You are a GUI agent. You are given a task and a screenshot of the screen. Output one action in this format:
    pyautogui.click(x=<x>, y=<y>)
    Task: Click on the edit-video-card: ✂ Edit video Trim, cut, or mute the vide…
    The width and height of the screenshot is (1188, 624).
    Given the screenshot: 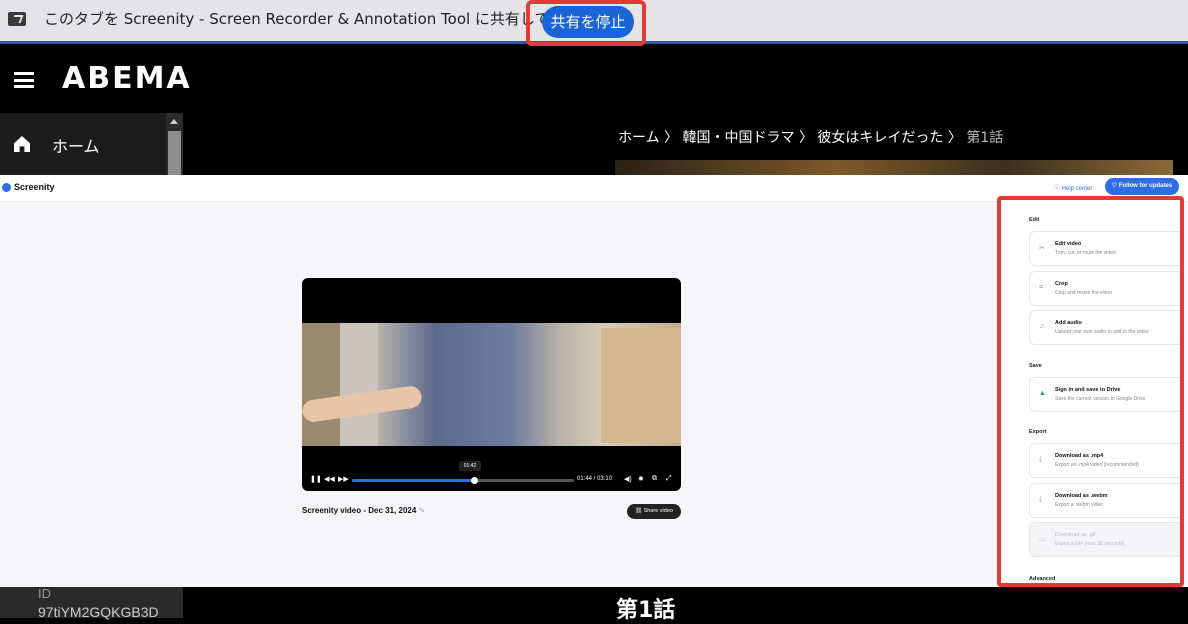 What is the action you would take?
    pyautogui.click(x=1104, y=248)
    